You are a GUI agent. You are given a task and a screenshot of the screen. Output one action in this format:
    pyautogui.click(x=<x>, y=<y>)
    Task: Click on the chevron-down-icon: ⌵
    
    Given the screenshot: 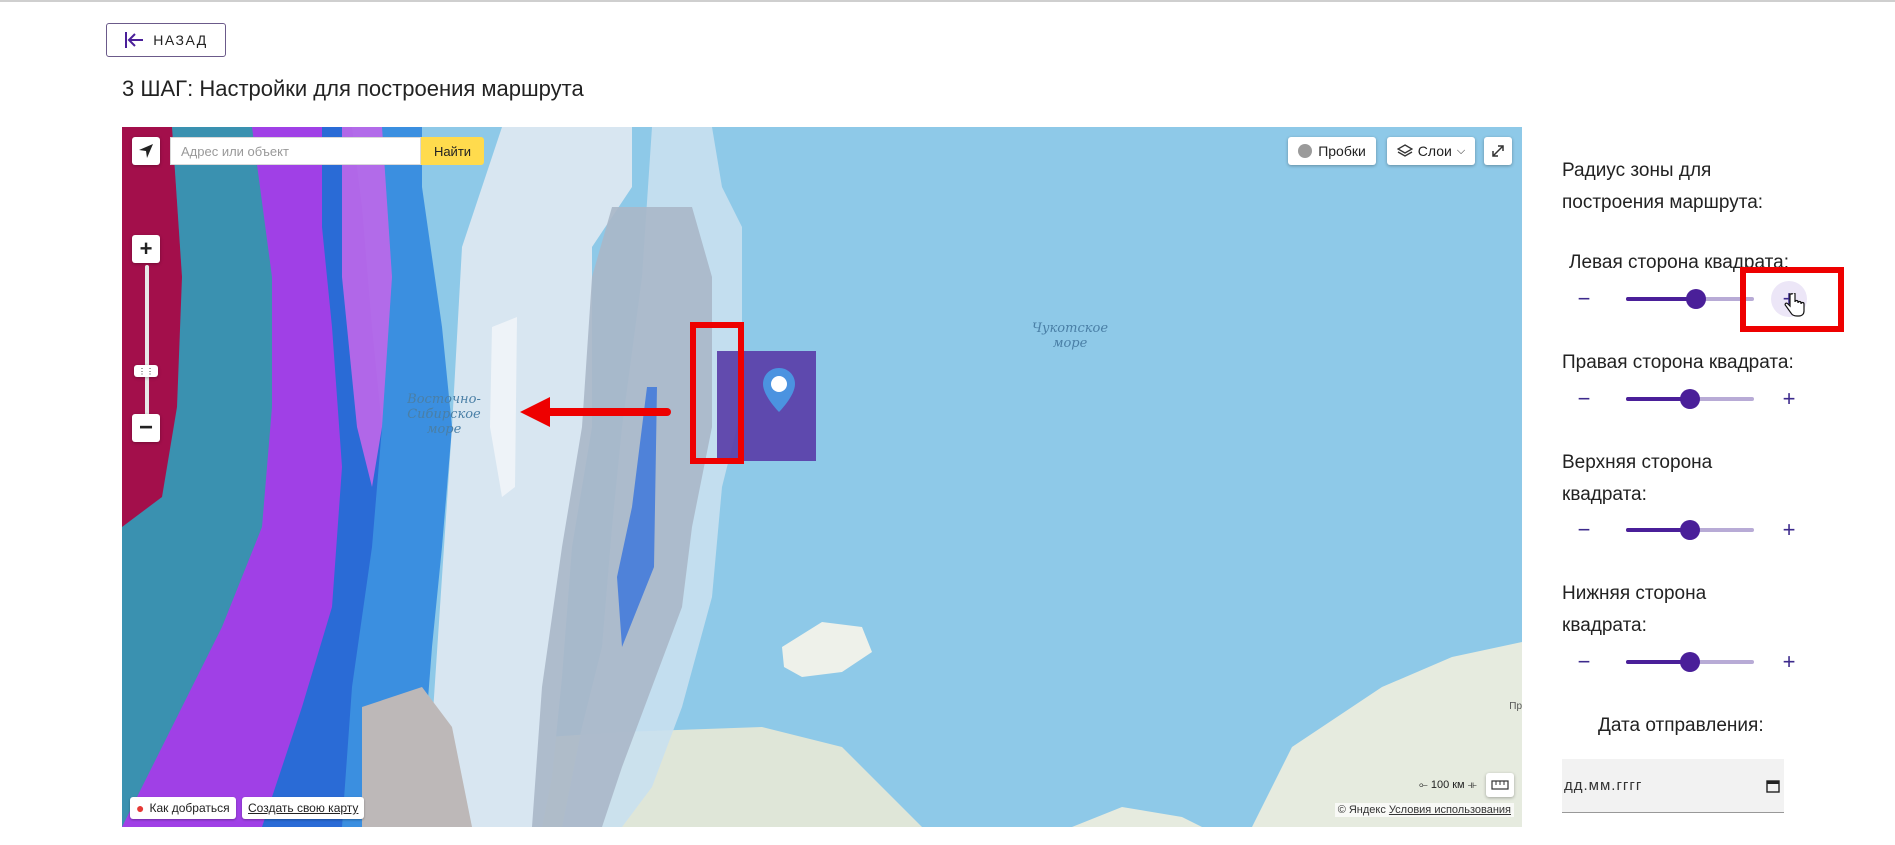 What is the action you would take?
    pyautogui.click(x=1461, y=150)
    